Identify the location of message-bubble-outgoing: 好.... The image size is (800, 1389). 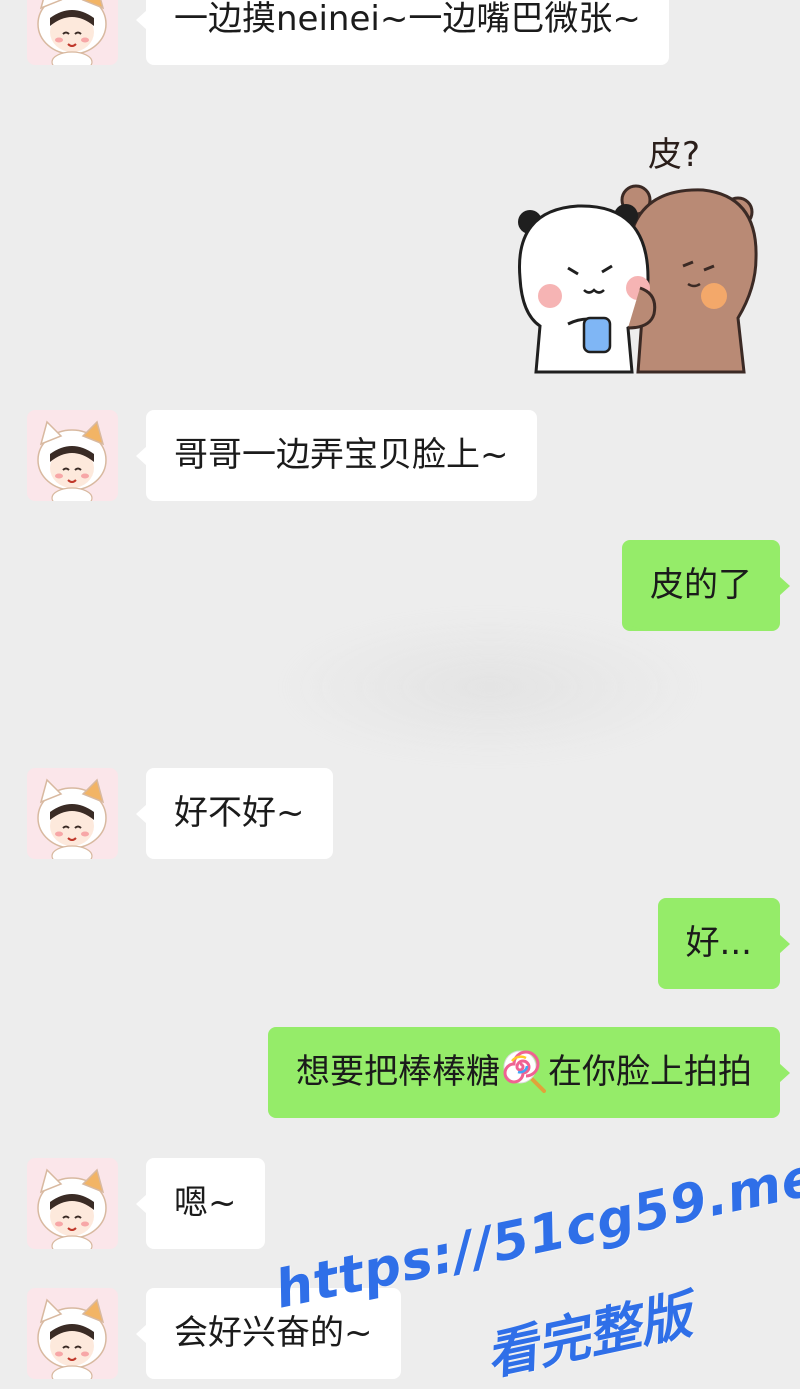
(724, 943).